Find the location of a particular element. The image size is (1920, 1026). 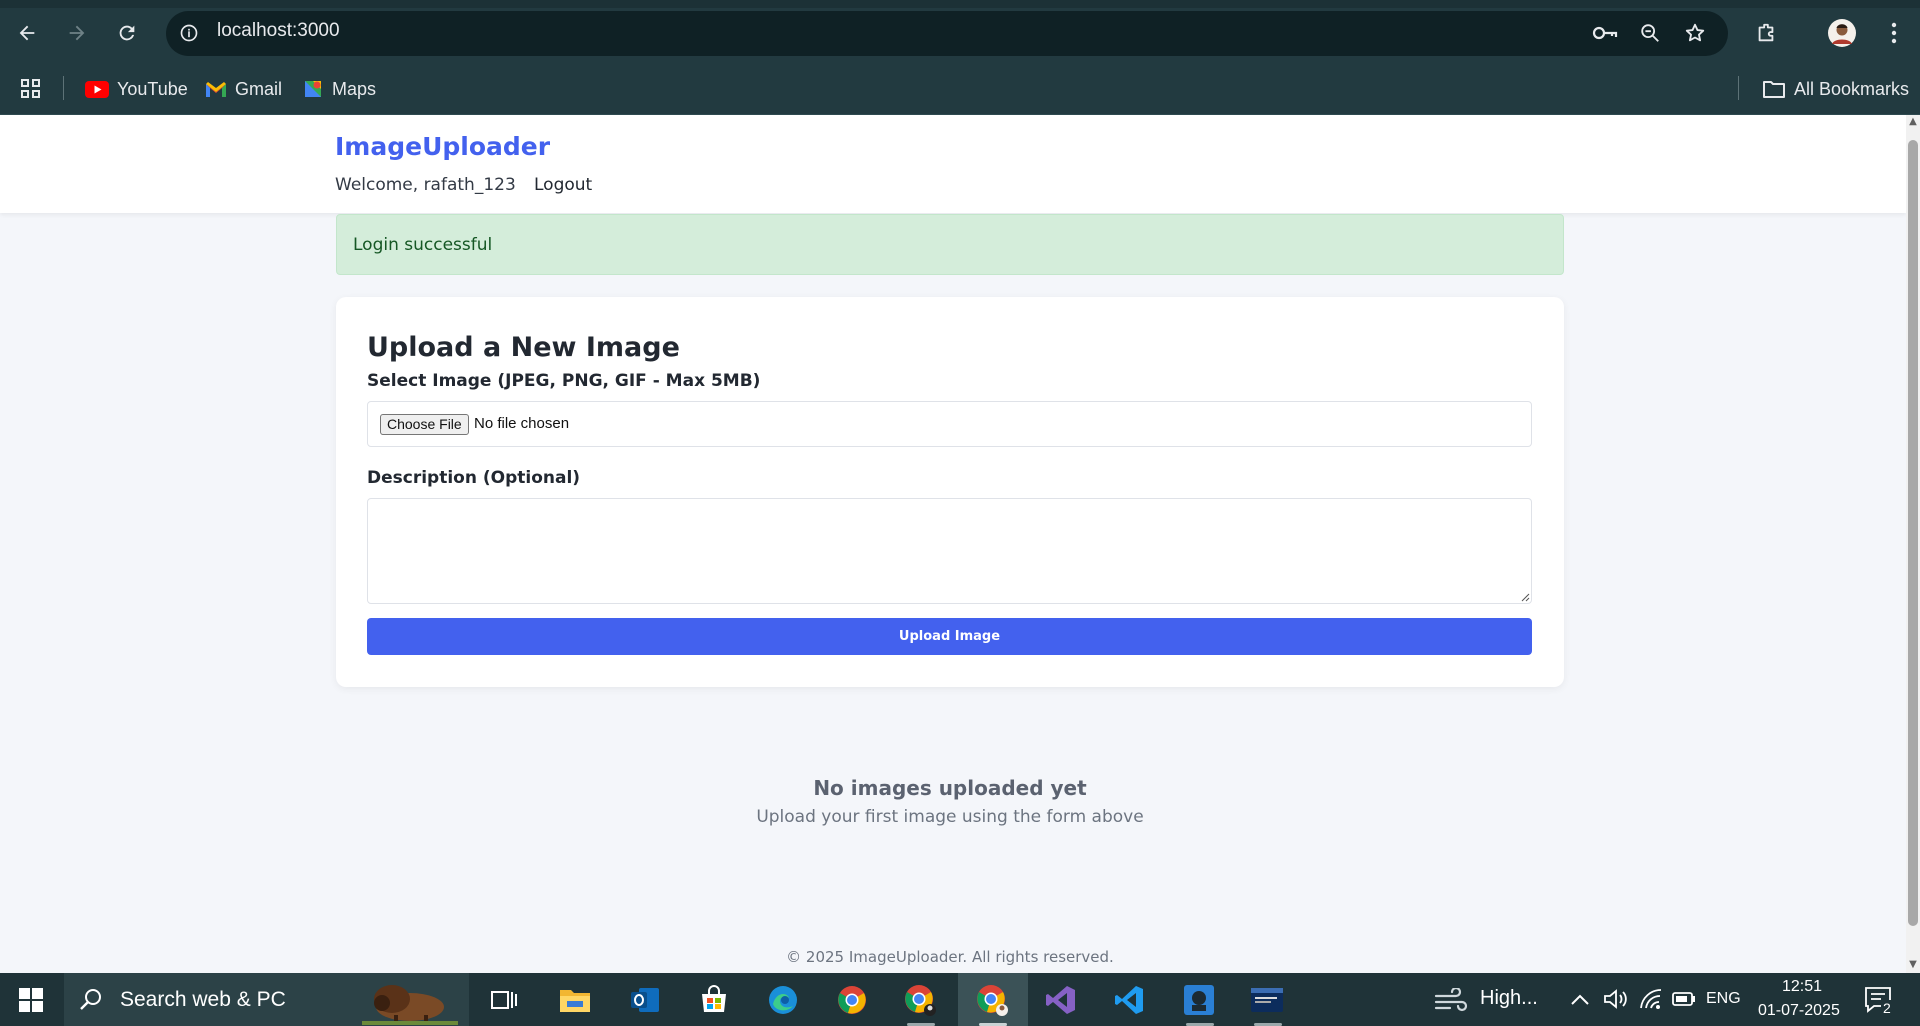

terminal-icon is located at coordinates (1267, 1000).